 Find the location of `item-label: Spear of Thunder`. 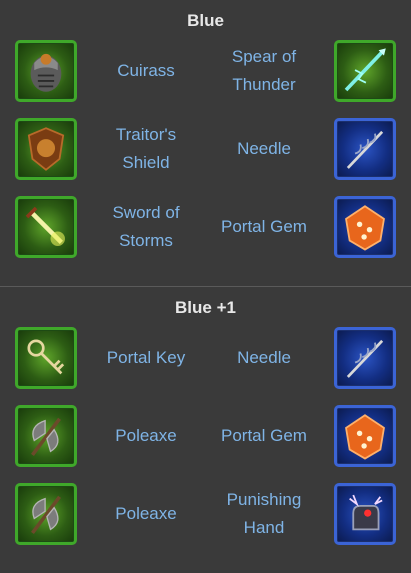

item-label: Spear of Thunder is located at coordinates (264, 70).